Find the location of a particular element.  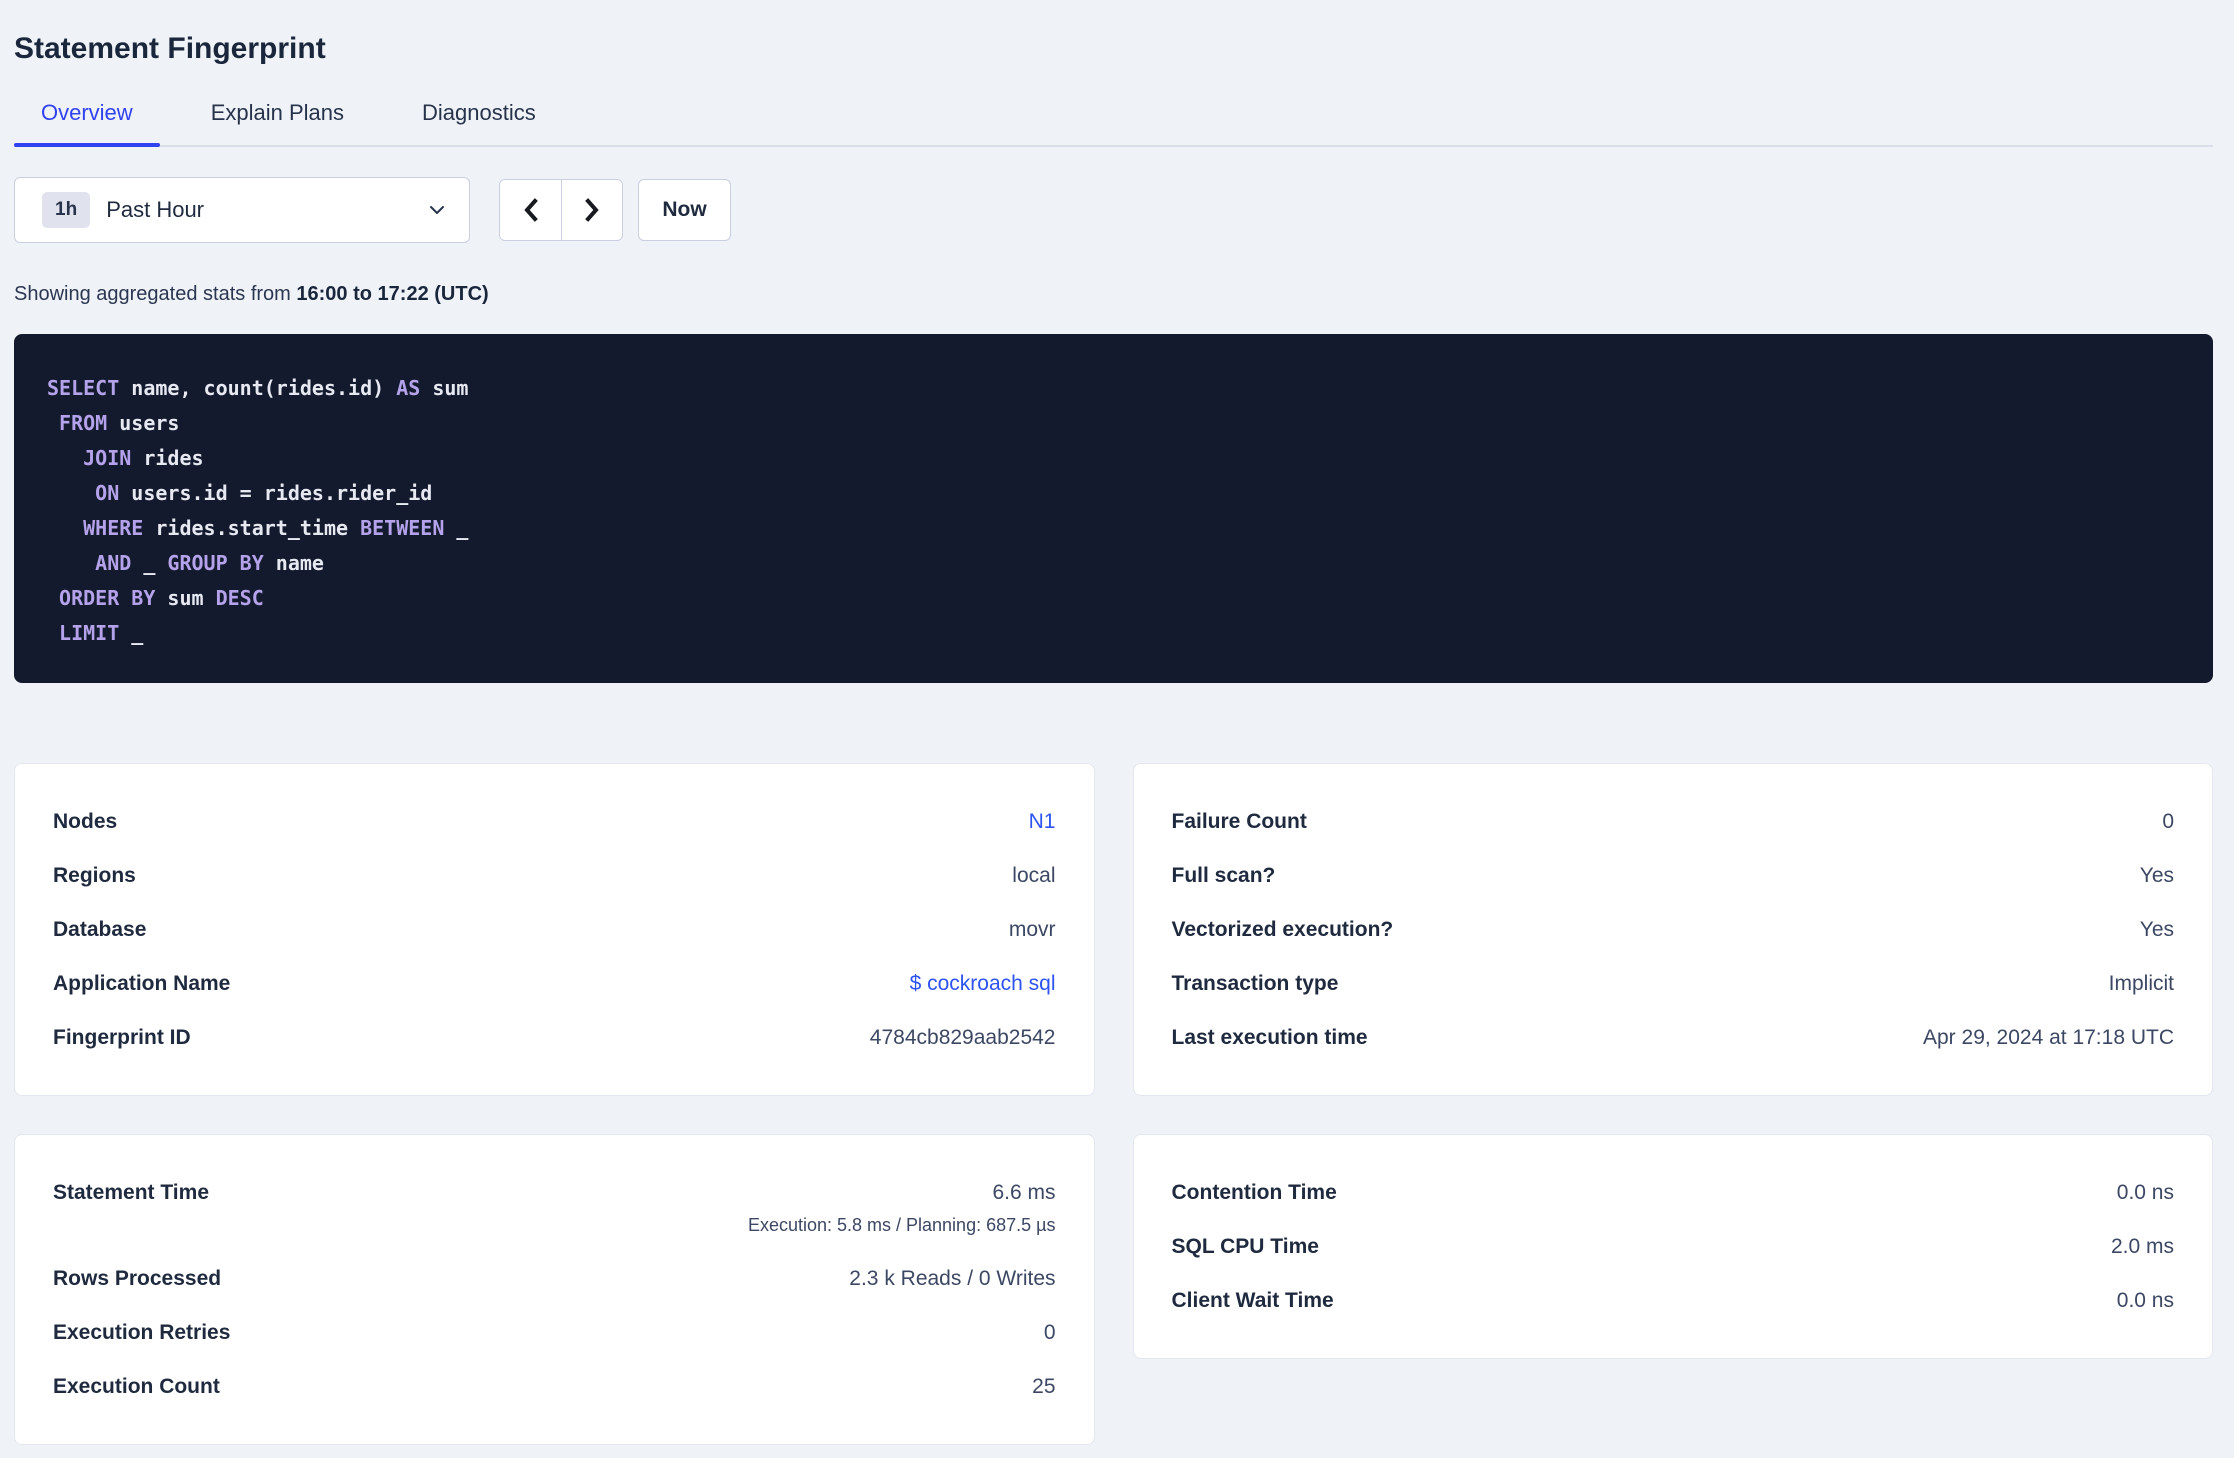

summary-row: Regions local is located at coordinates (554, 876).